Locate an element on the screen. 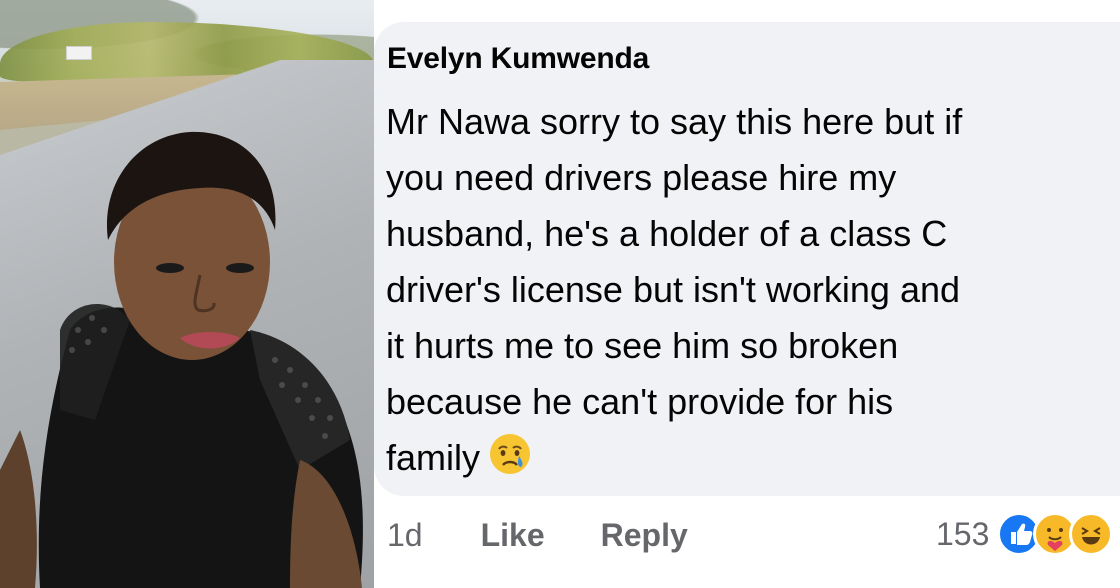 Image resolution: width=1120 pixels, height=588 pixels. comment-line: driver's license but isn't working and is located at coordinates (673, 289).